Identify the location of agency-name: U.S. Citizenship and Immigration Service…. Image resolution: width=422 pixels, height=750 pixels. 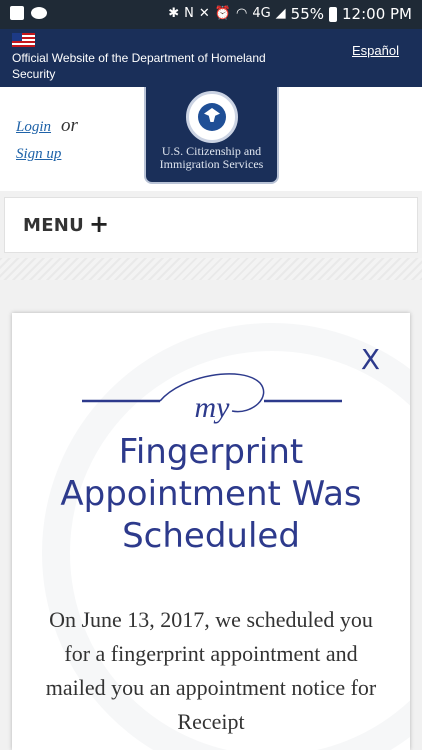
(211, 158).